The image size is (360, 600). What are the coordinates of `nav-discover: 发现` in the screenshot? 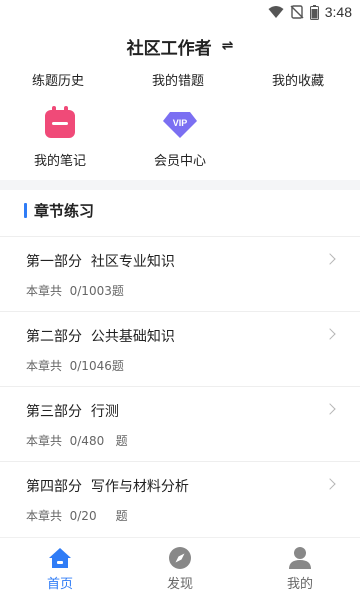 It's located at (180, 569).